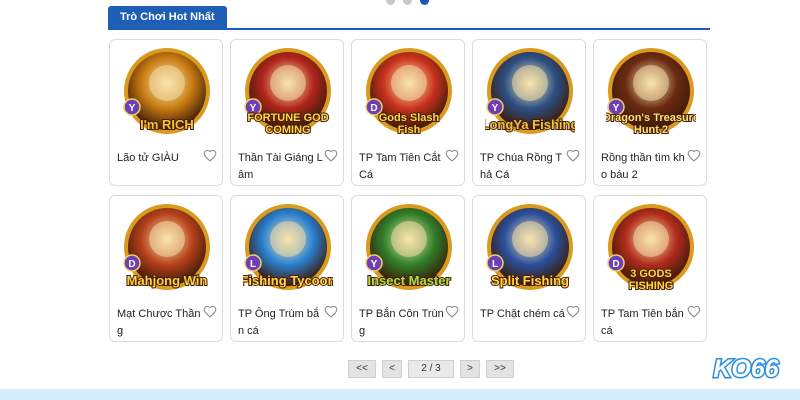  I want to click on game-art-title: Fishing Tycoon, so click(288, 280).